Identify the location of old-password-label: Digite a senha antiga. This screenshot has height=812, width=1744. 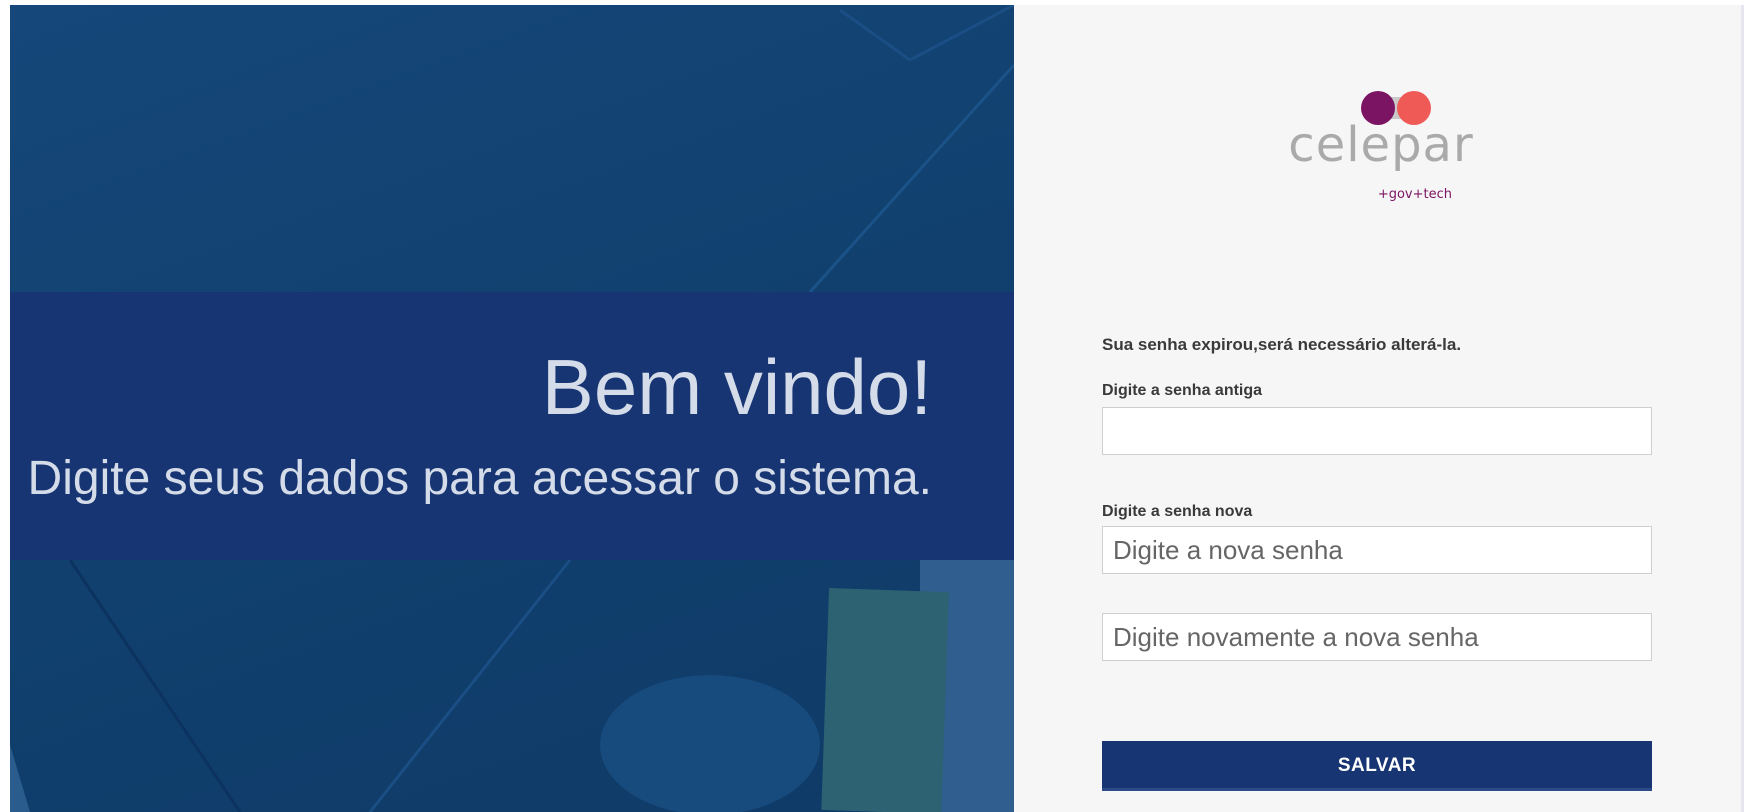
(1182, 390).